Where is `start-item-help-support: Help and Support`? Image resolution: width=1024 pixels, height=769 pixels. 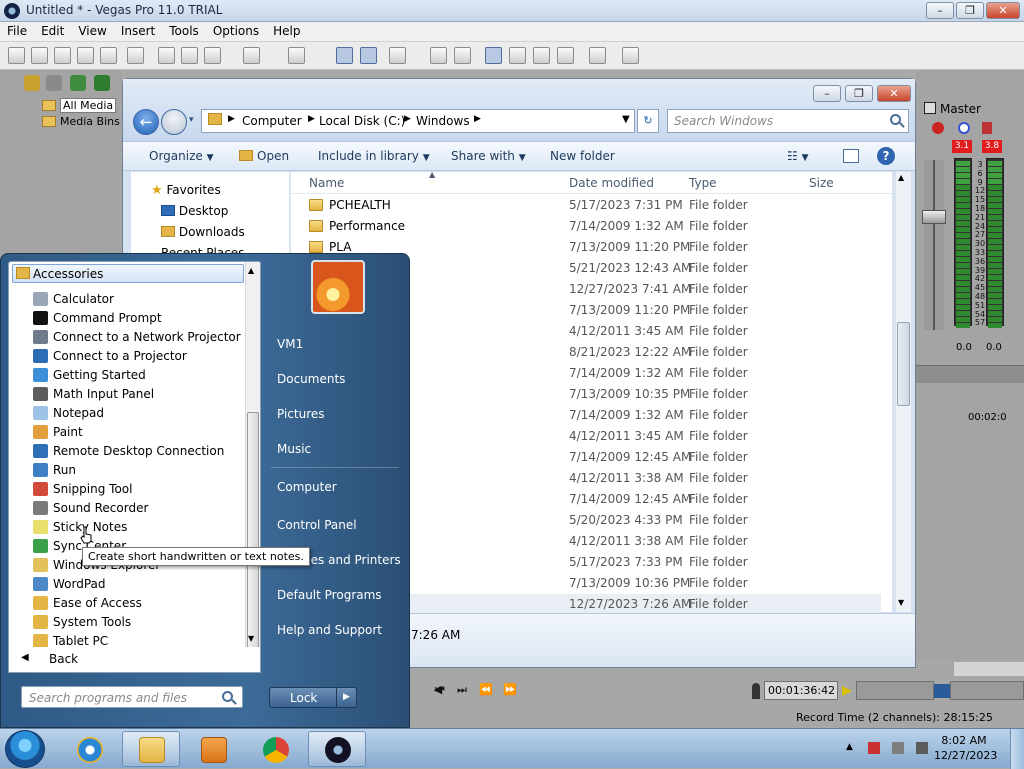
start-item-help-support: Help and Support is located at coordinates (329, 630).